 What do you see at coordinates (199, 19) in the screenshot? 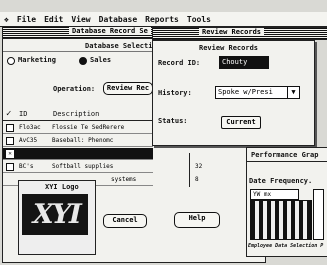
I see `menu-tools: Tools` at bounding box center [199, 19].